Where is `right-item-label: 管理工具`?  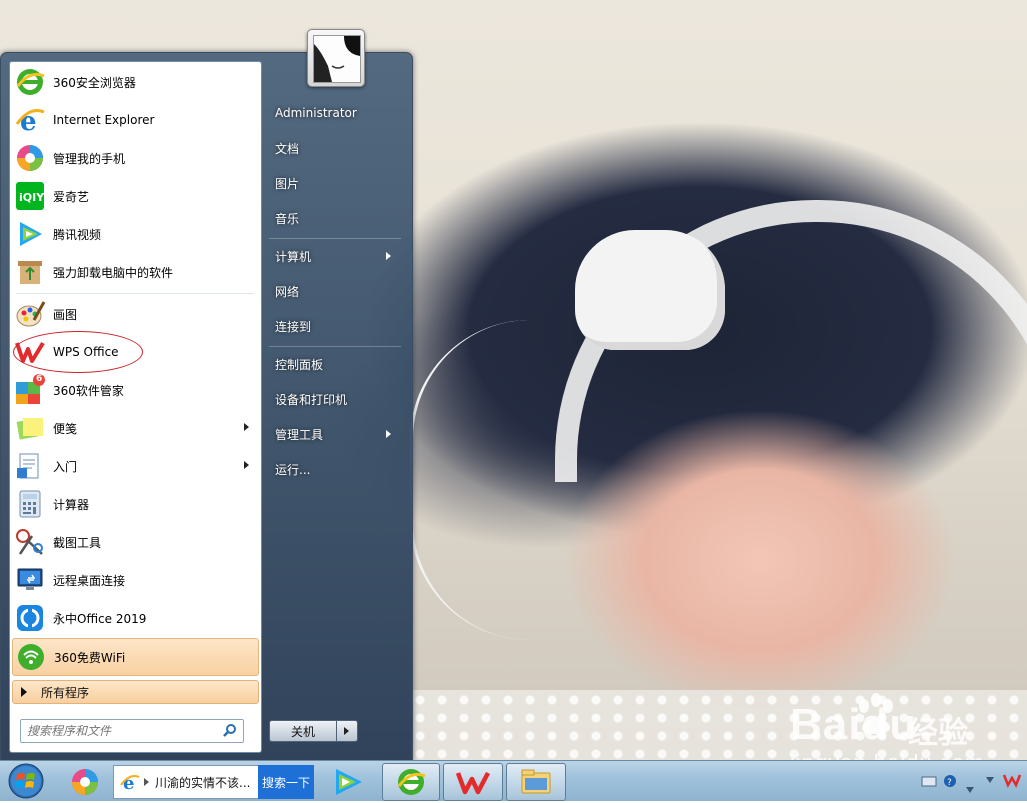
right-item-label: 管理工具 is located at coordinates (299, 434).